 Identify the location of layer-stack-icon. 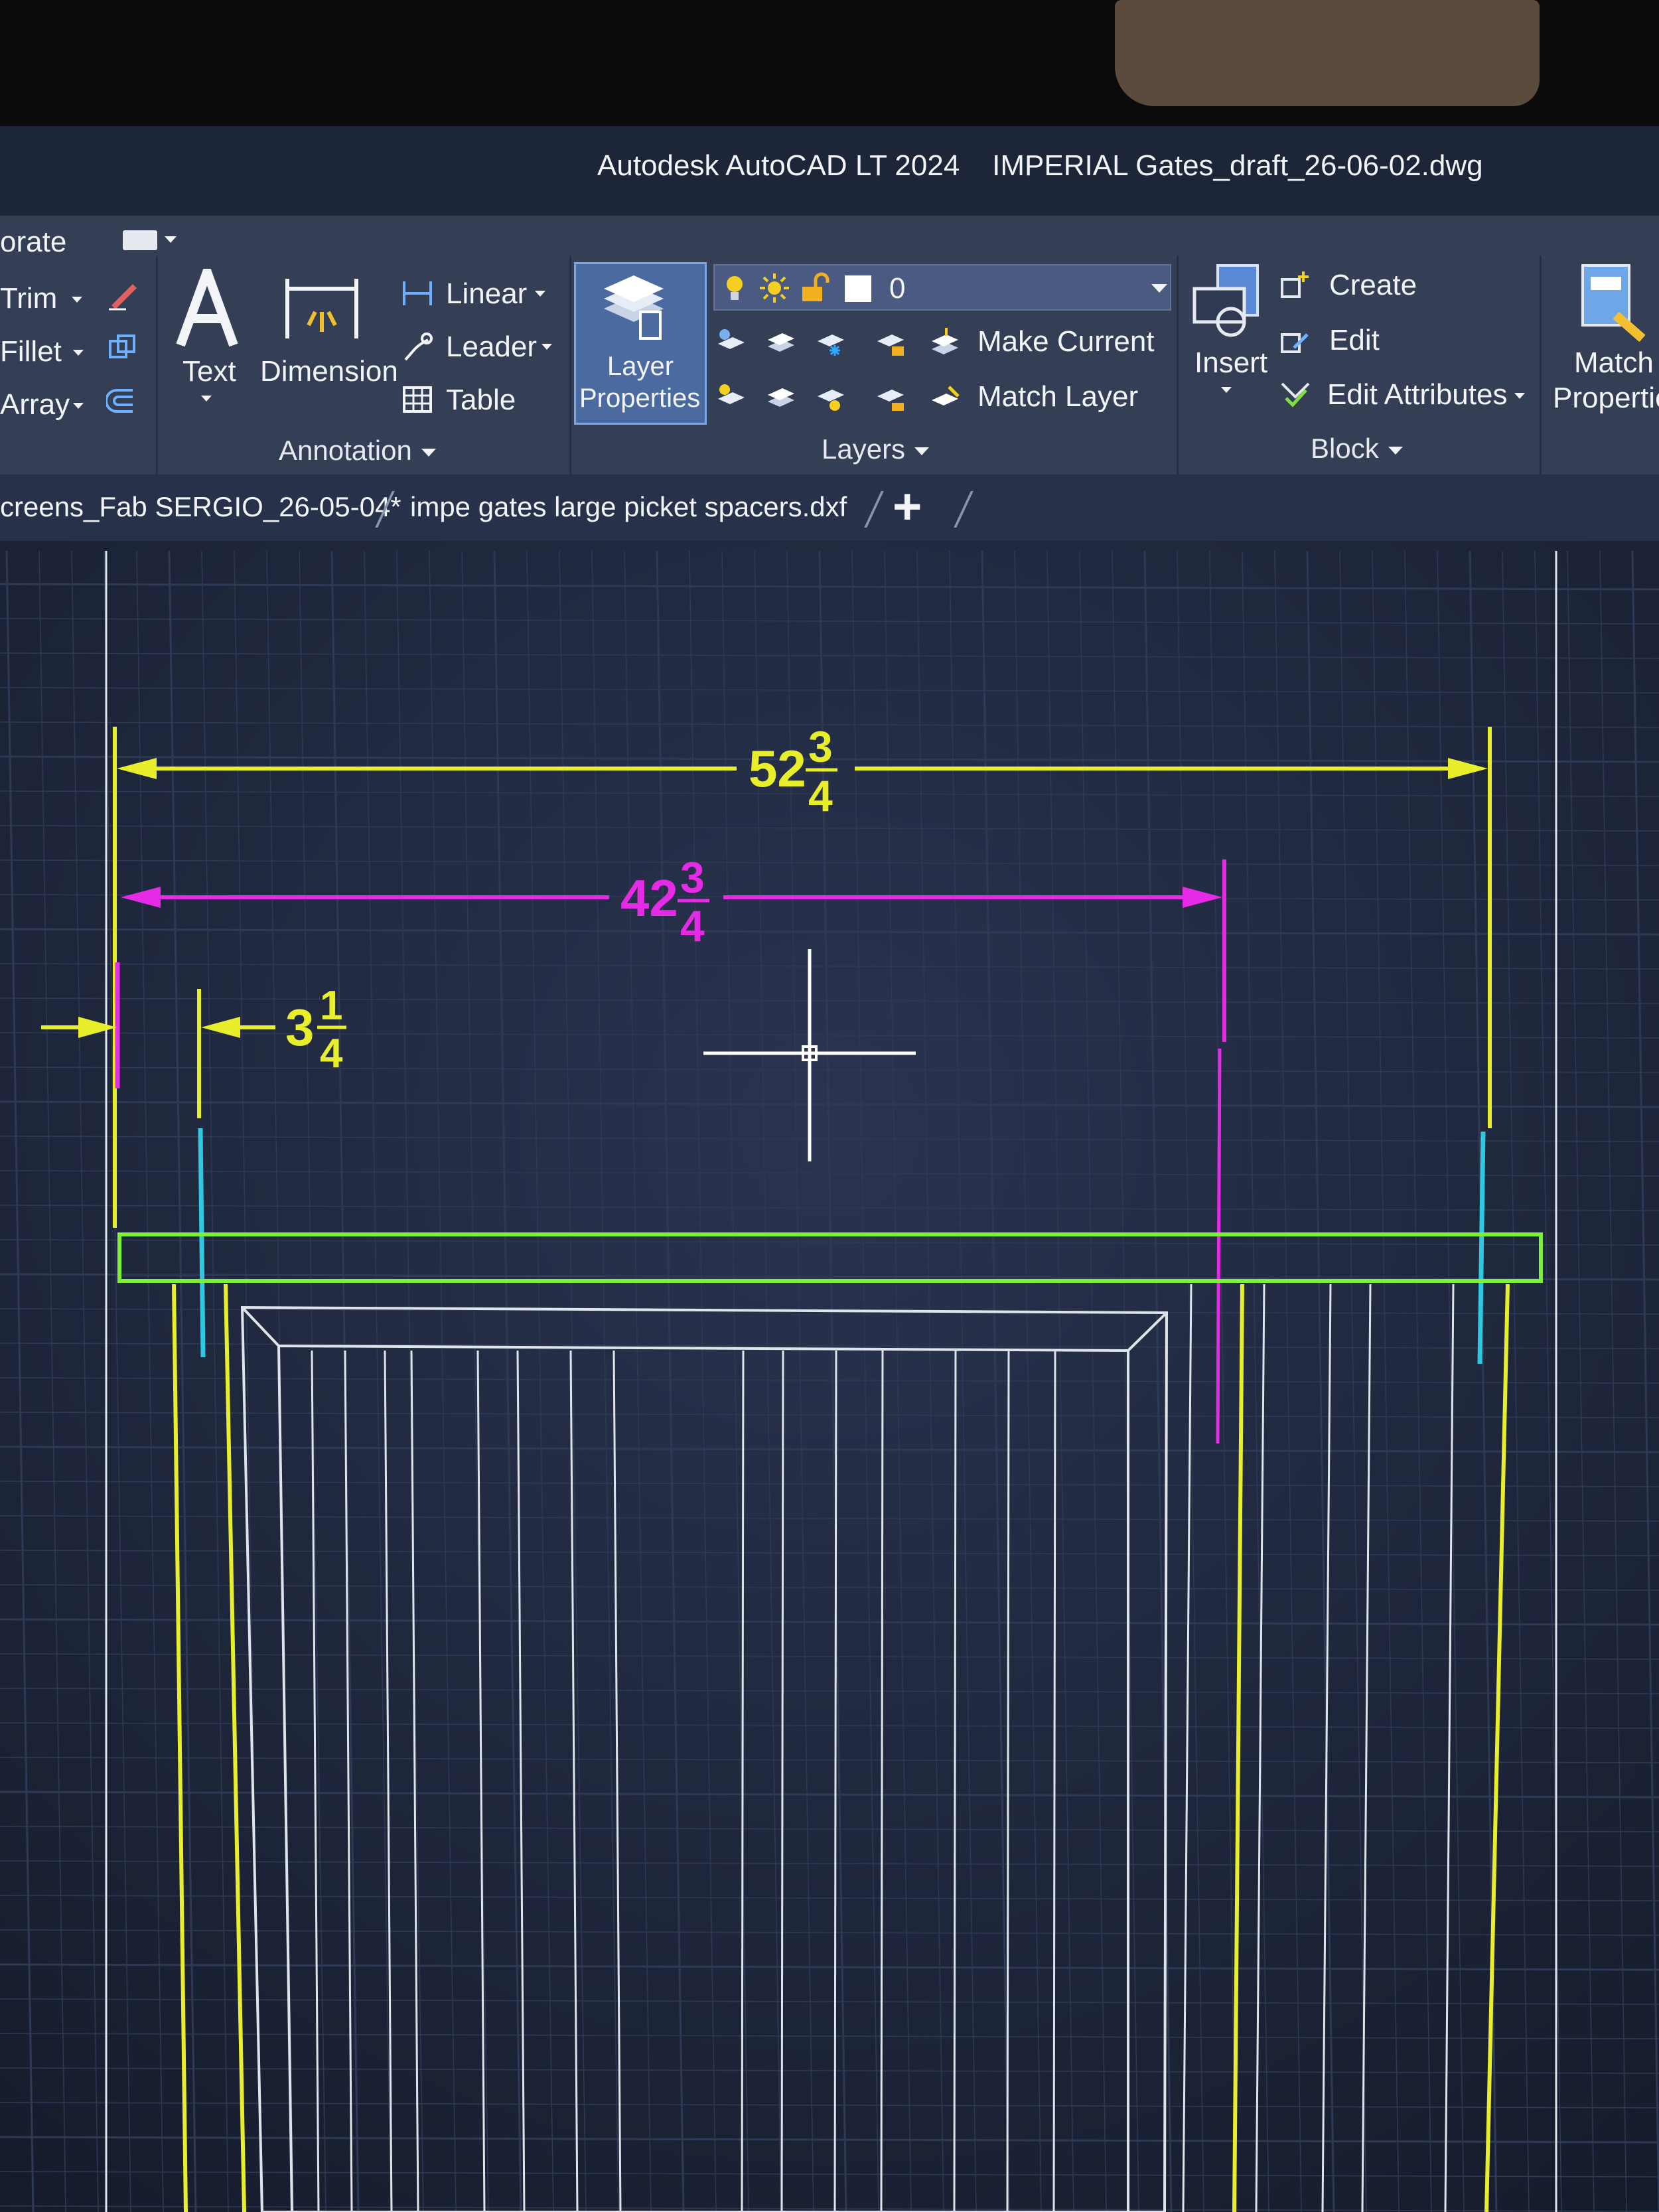
(634, 307).